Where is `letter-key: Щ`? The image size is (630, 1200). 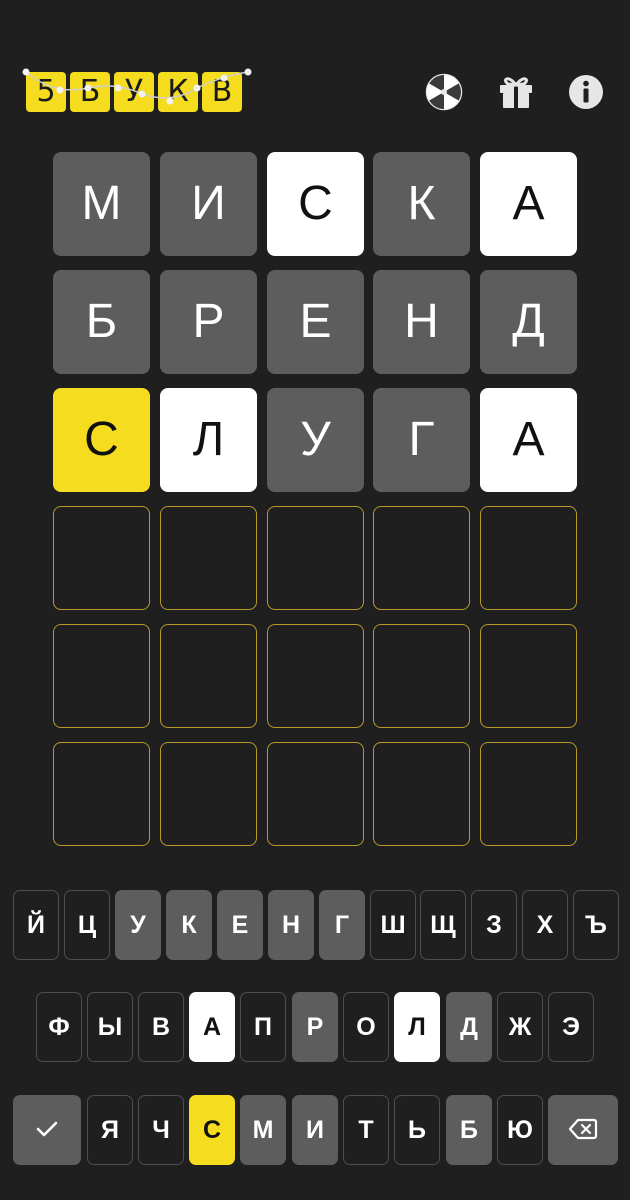 letter-key: Щ is located at coordinates (443, 925).